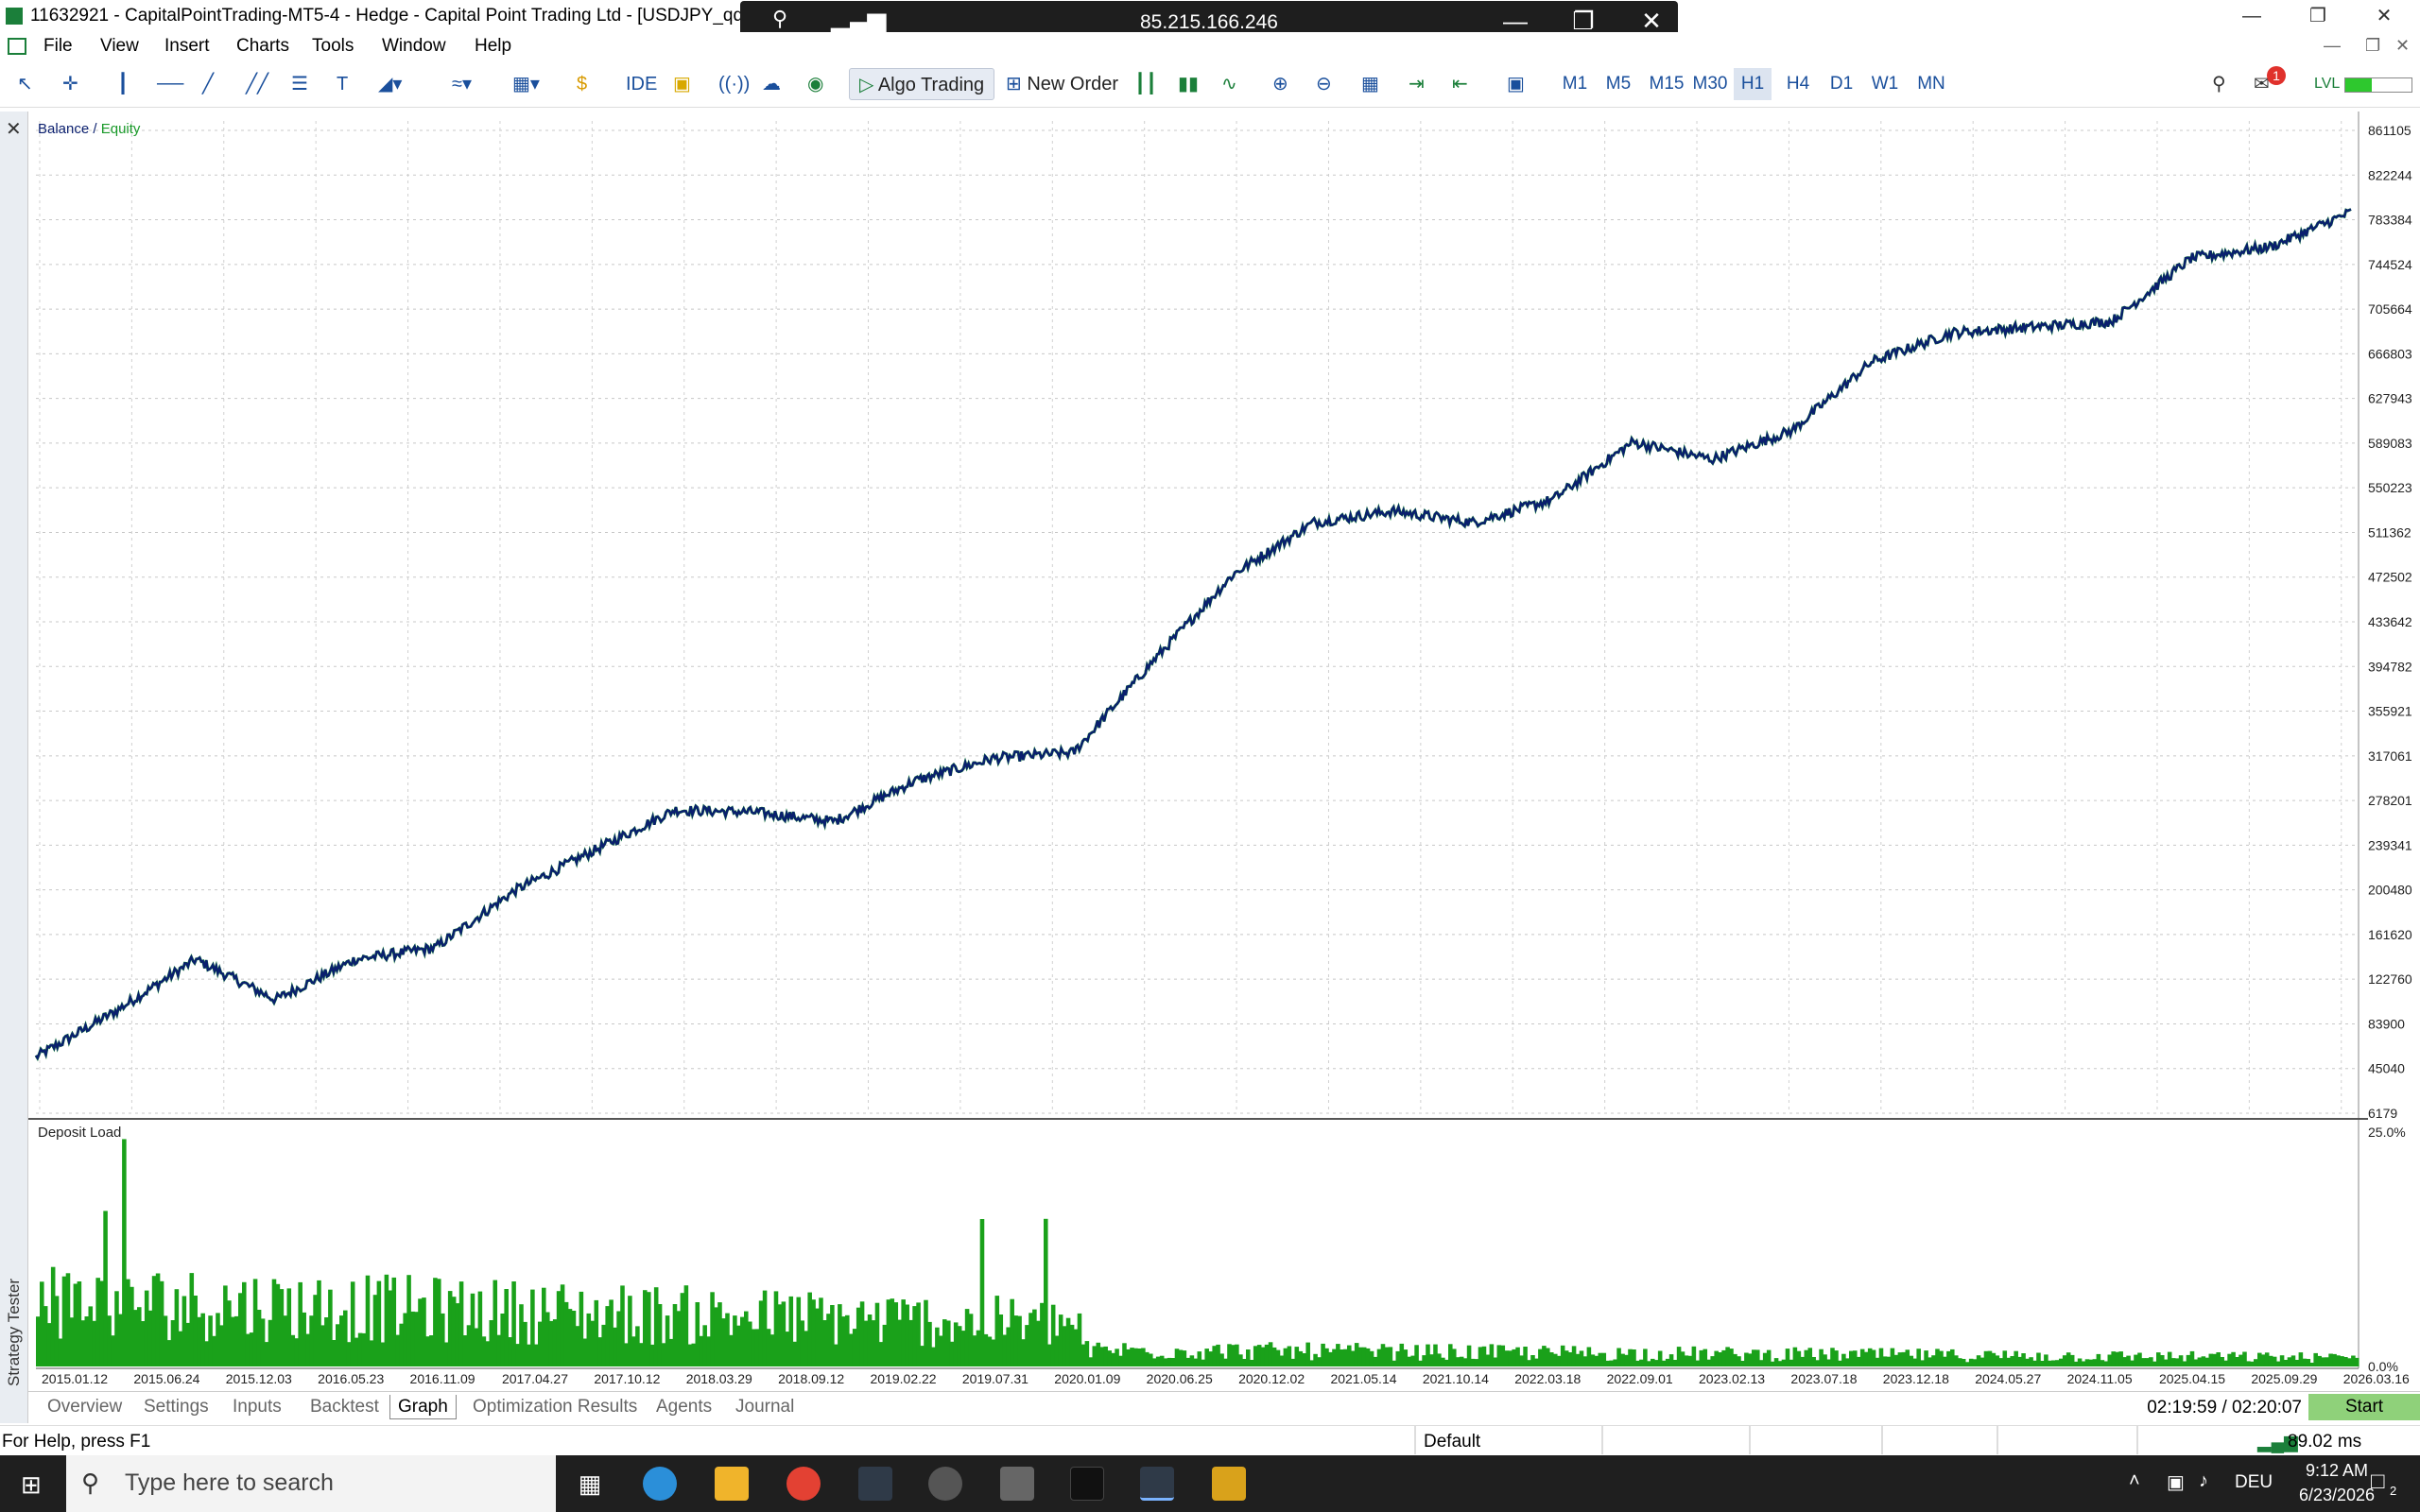 This screenshot has height=1512, width=2420. I want to click on chart-close-icon: ✕, so click(2402, 46).